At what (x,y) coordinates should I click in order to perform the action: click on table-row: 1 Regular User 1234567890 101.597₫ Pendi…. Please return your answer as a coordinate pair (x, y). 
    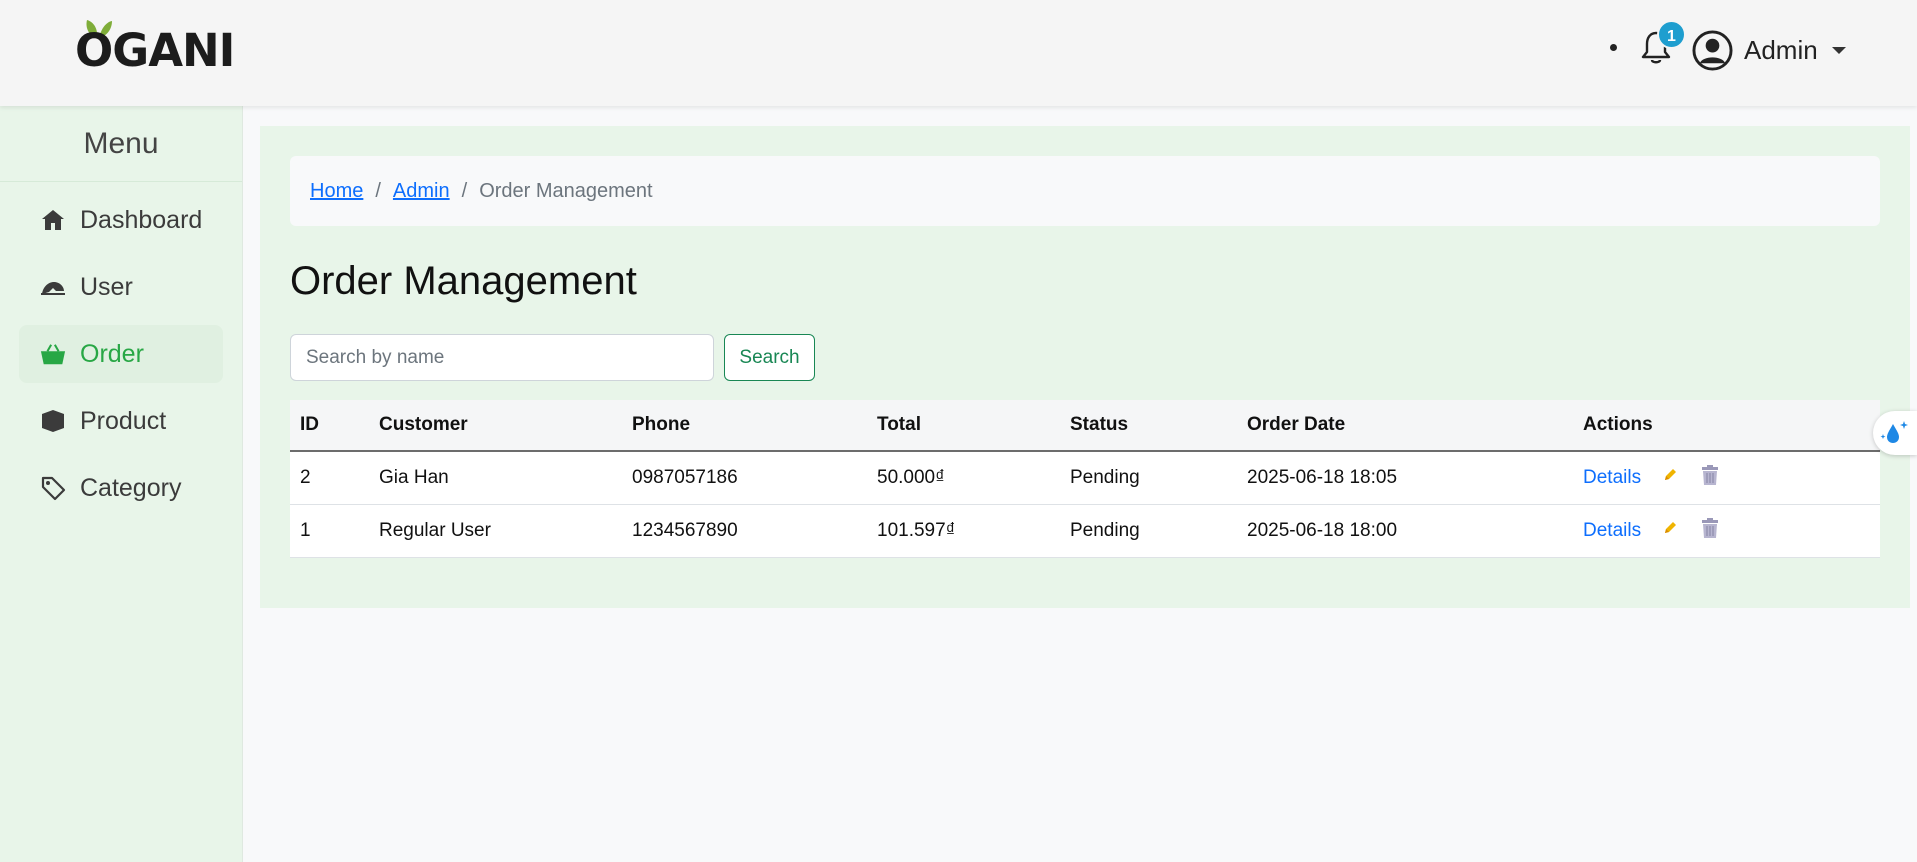
    Looking at the image, I should click on (1085, 531).